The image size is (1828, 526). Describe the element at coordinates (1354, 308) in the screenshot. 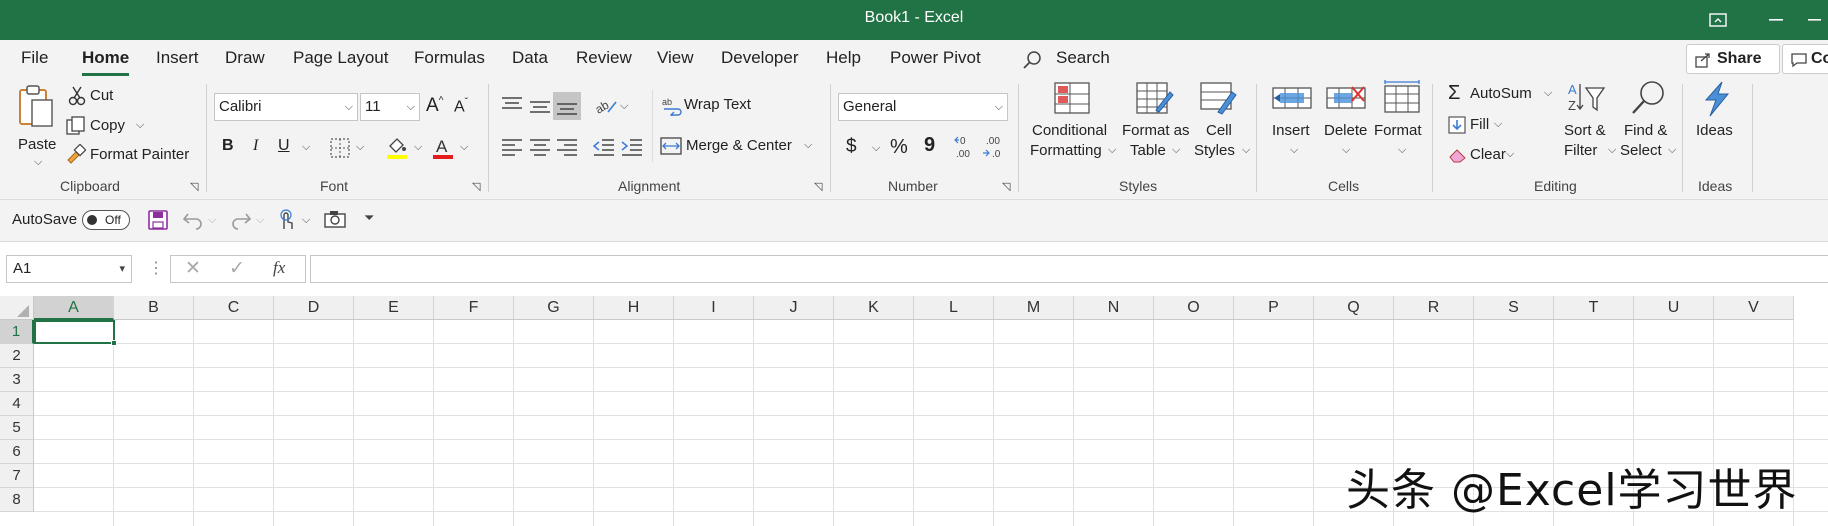

I see `column-header-q: Q` at that location.